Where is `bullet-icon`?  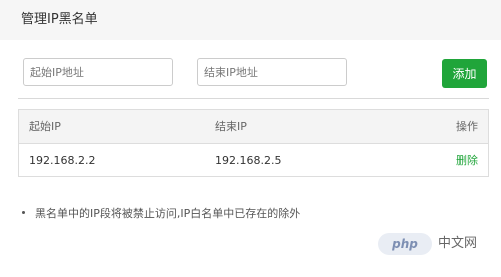
bullet-icon is located at coordinates (23, 212).